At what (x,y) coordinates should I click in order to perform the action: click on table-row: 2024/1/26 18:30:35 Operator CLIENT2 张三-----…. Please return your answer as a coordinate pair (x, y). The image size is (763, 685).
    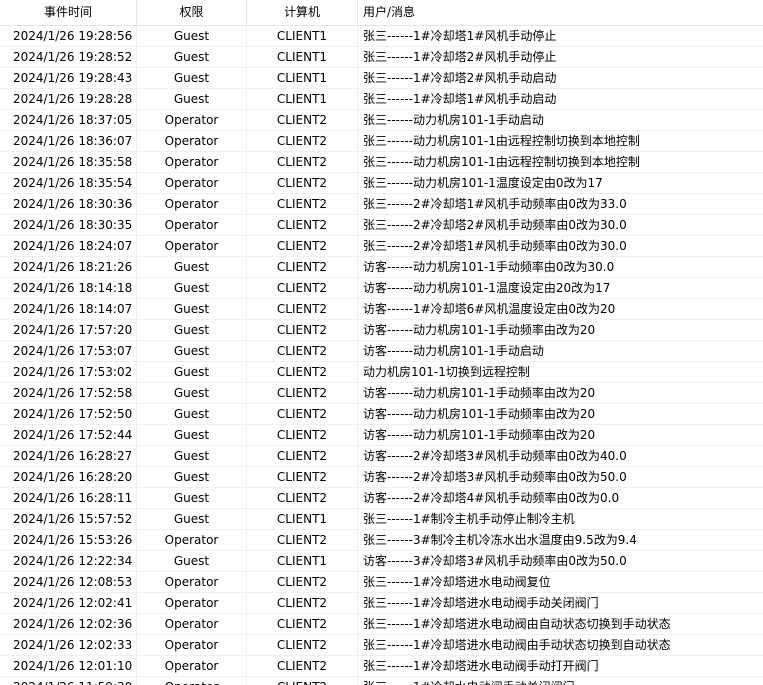
    Looking at the image, I should click on (381, 225).